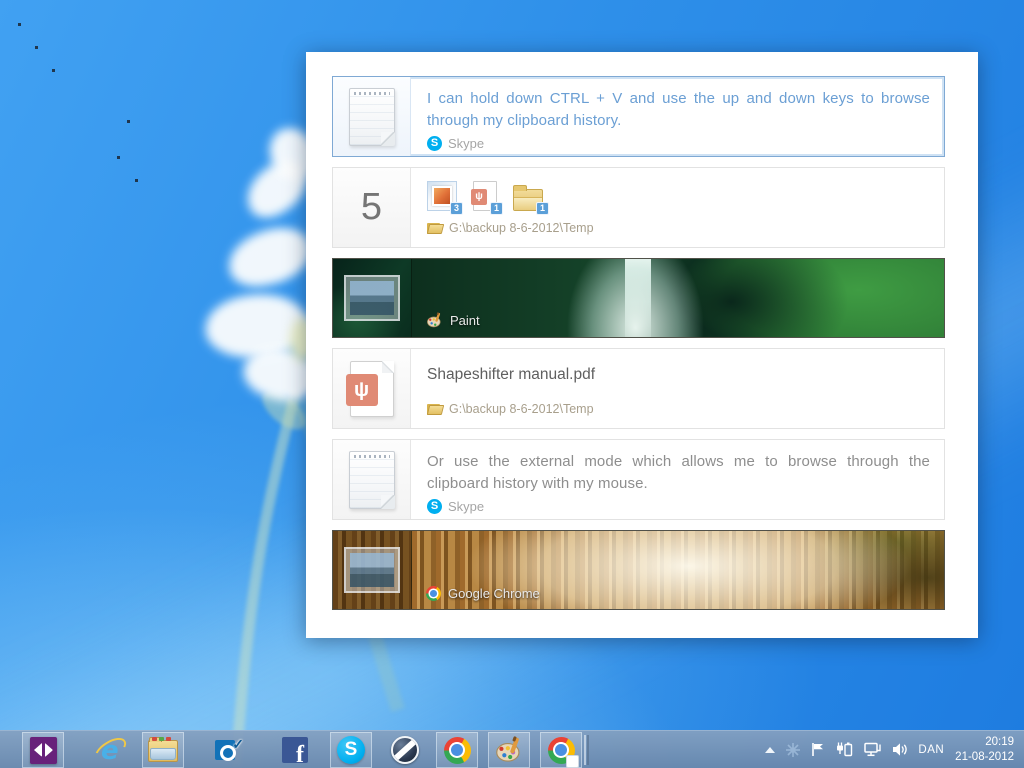 This screenshot has height=768, width=1024. I want to click on clipboard-image-autumn: Google Chrome, so click(677, 570).